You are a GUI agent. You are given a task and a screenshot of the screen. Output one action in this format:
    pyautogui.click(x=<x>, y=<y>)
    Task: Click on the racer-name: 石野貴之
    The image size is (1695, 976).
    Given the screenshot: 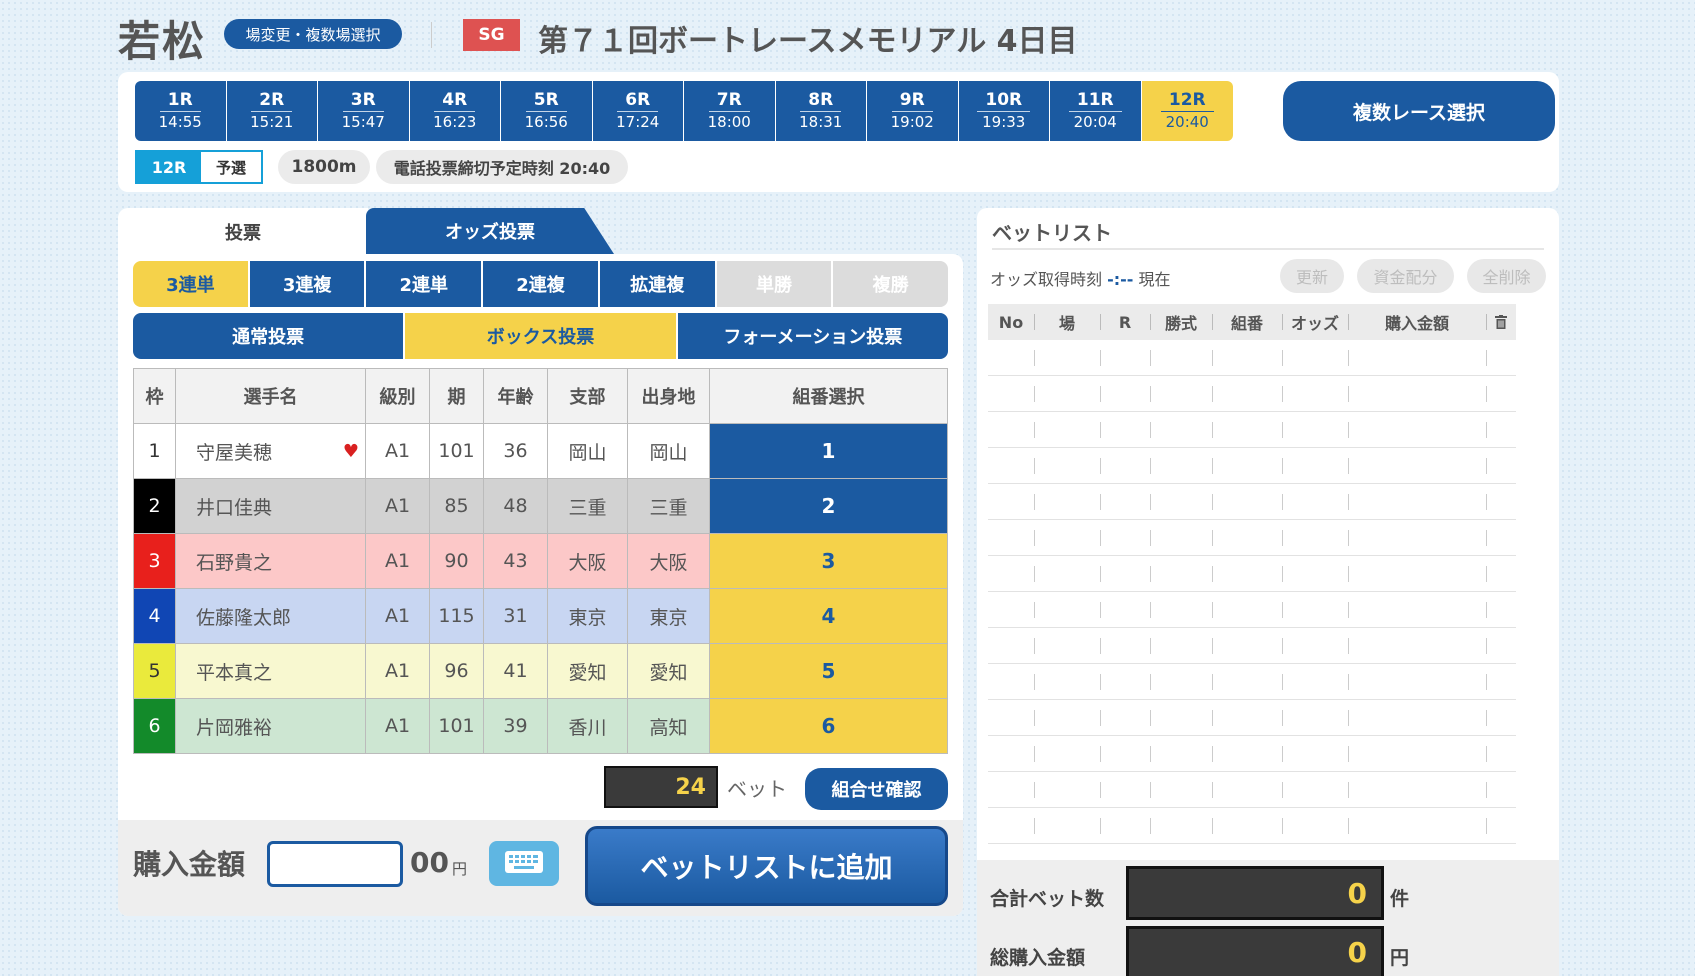 What is the action you would take?
    pyautogui.click(x=234, y=562)
    